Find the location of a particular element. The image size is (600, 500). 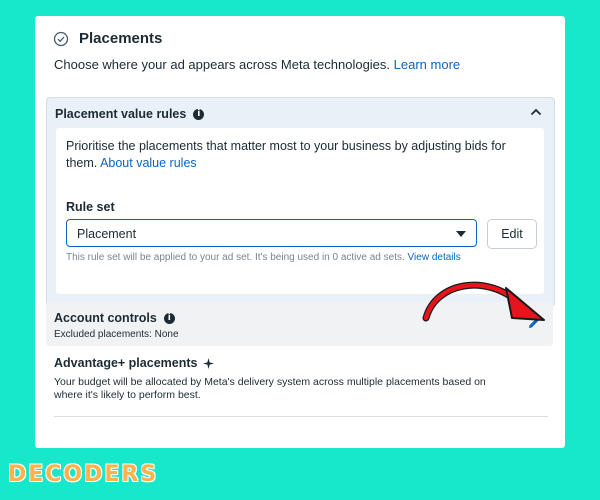

value-rules-header: Placement value rules i is located at coordinates (130, 114).